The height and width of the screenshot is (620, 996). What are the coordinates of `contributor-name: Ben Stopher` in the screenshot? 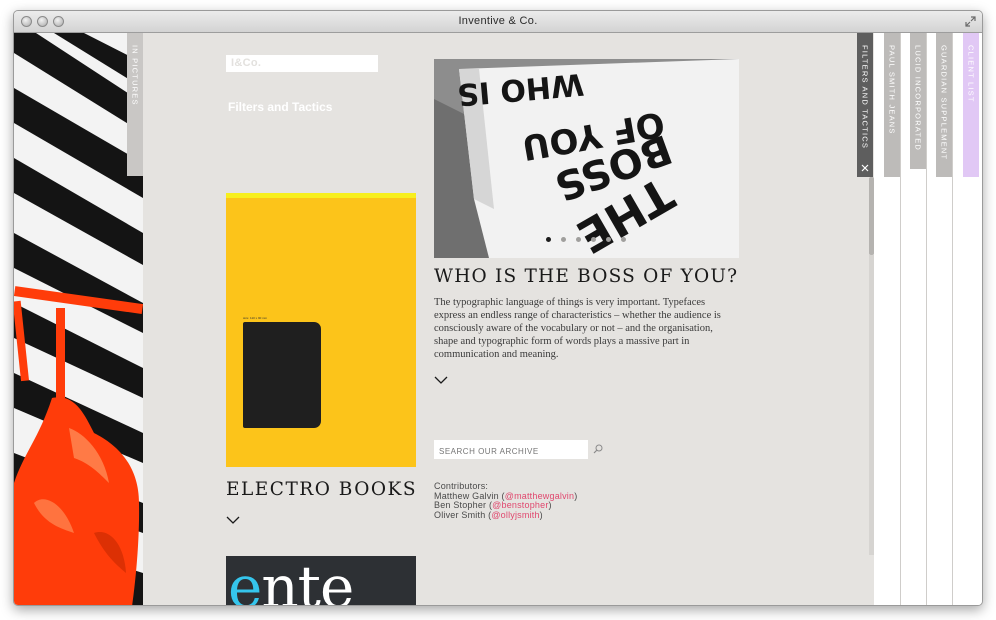 It's located at (460, 505).